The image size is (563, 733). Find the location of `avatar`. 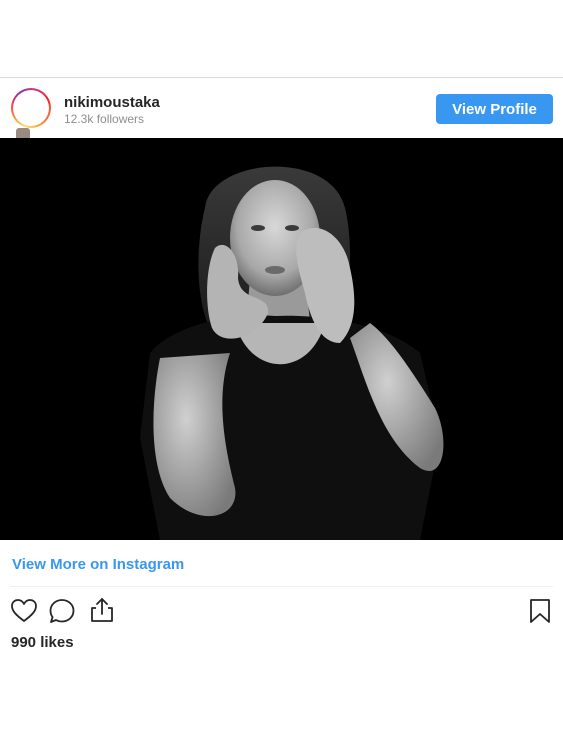

avatar is located at coordinates (31, 113).